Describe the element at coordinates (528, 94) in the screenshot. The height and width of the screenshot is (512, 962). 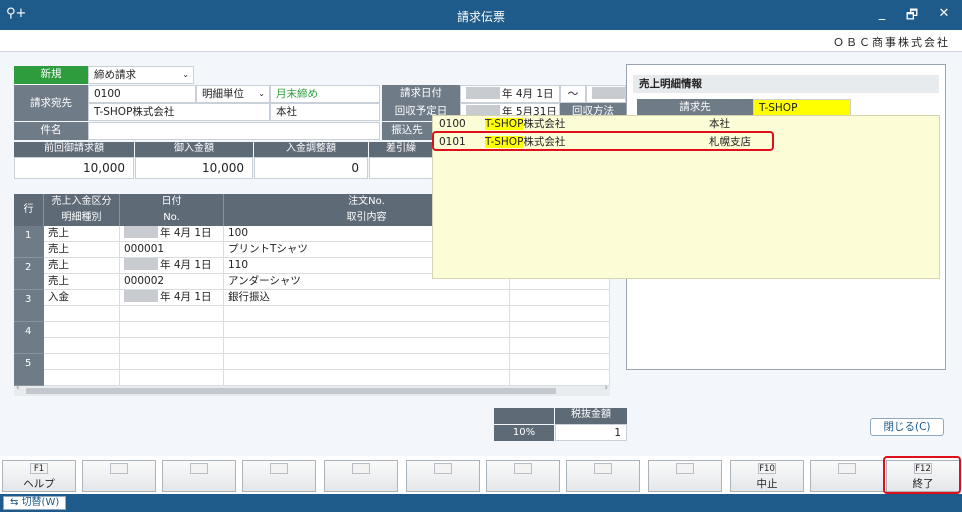
I see `invoice-date-value: 年 4月 1日` at that location.